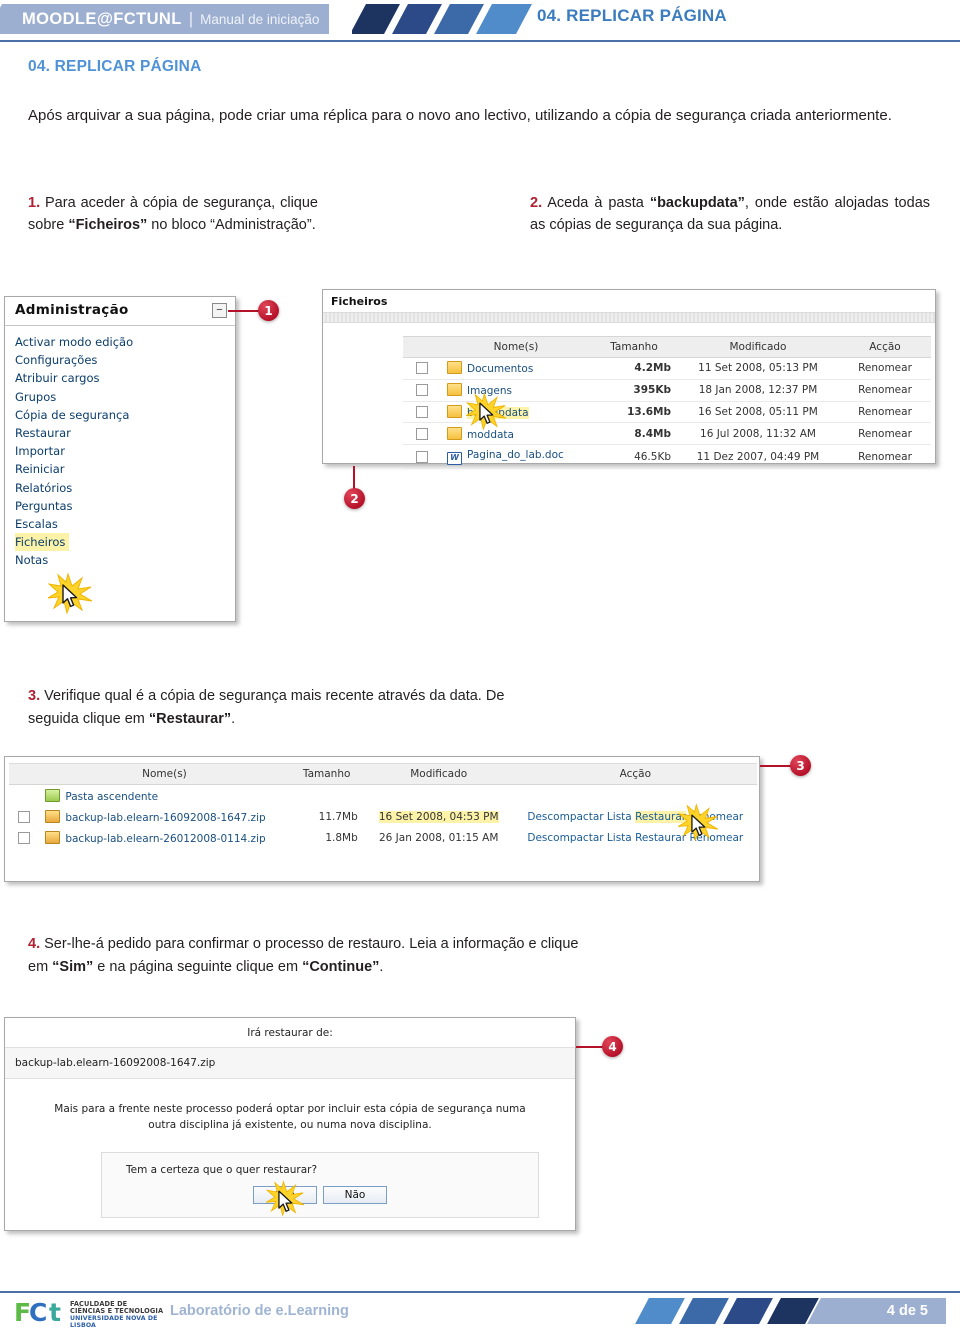  Describe the element at coordinates (515, 455) in the screenshot. I see `row-name-link: Pagina_do_lab.doc` at that location.